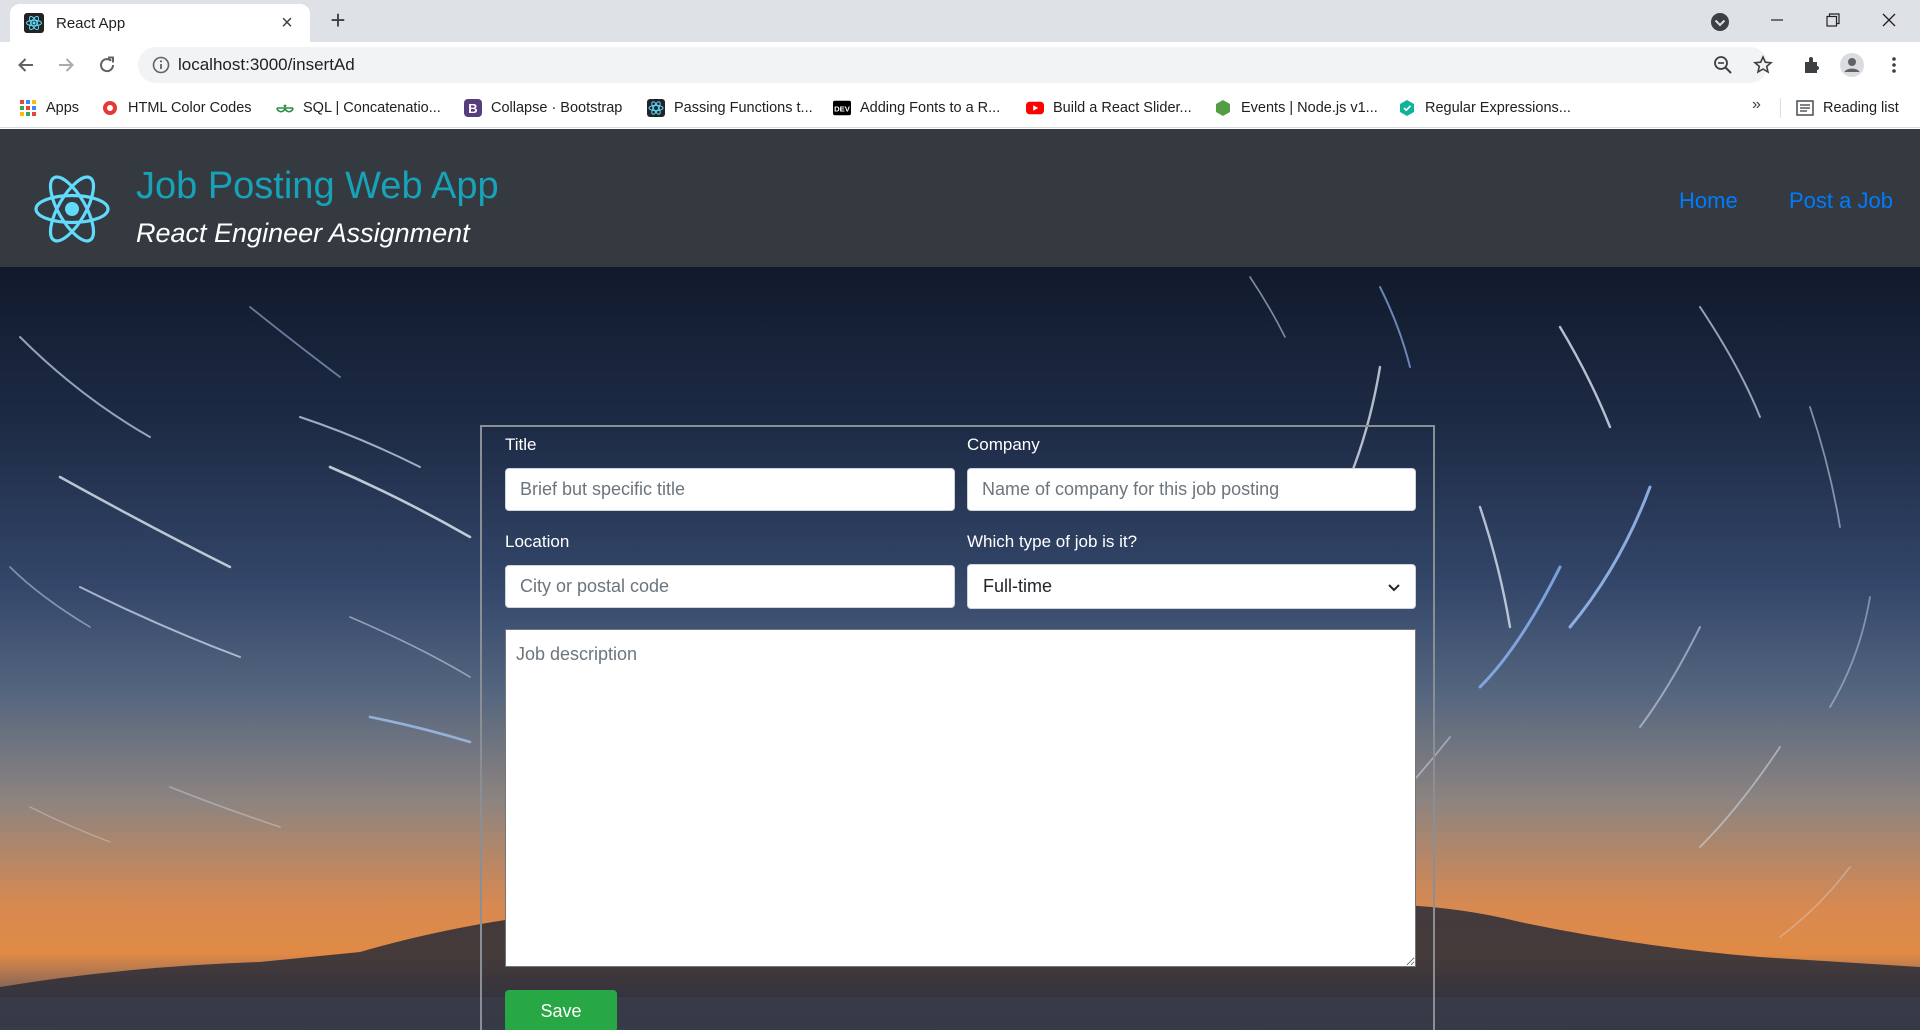  Describe the element at coordinates (91, 23) in the screenshot. I see `tab-title: React App` at that location.